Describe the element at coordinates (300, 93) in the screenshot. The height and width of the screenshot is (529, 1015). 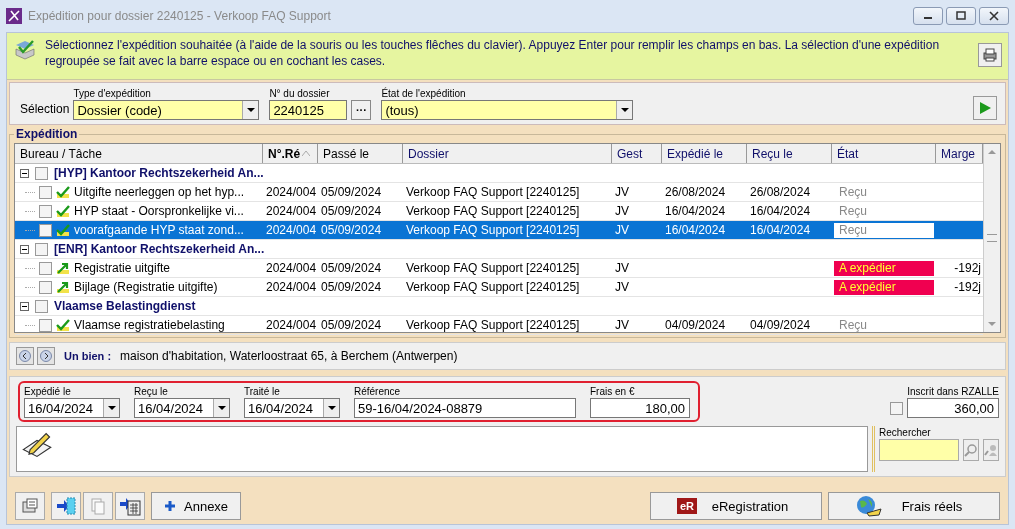
I see `field-label: N° du dossier` at that location.